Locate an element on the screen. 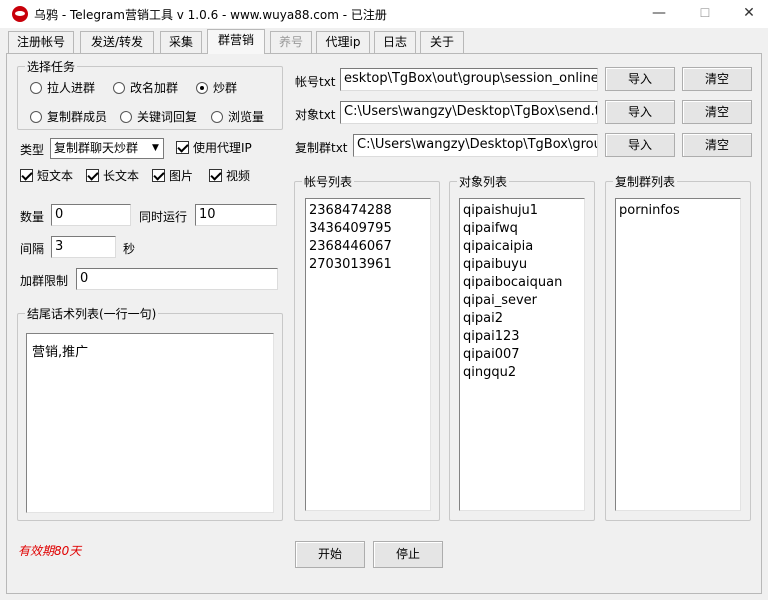  copy-group-list-item: porninfos is located at coordinates (678, 211).